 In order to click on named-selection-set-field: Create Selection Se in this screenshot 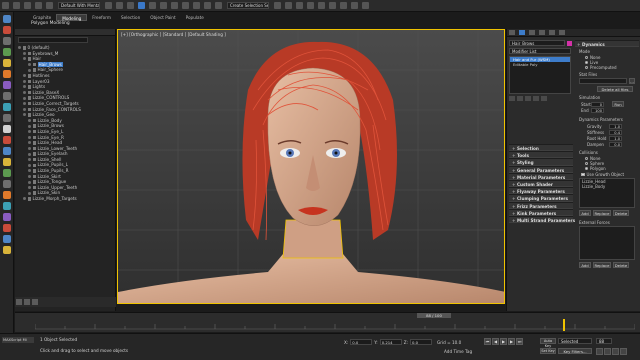, I will do `click(248, 5)`.